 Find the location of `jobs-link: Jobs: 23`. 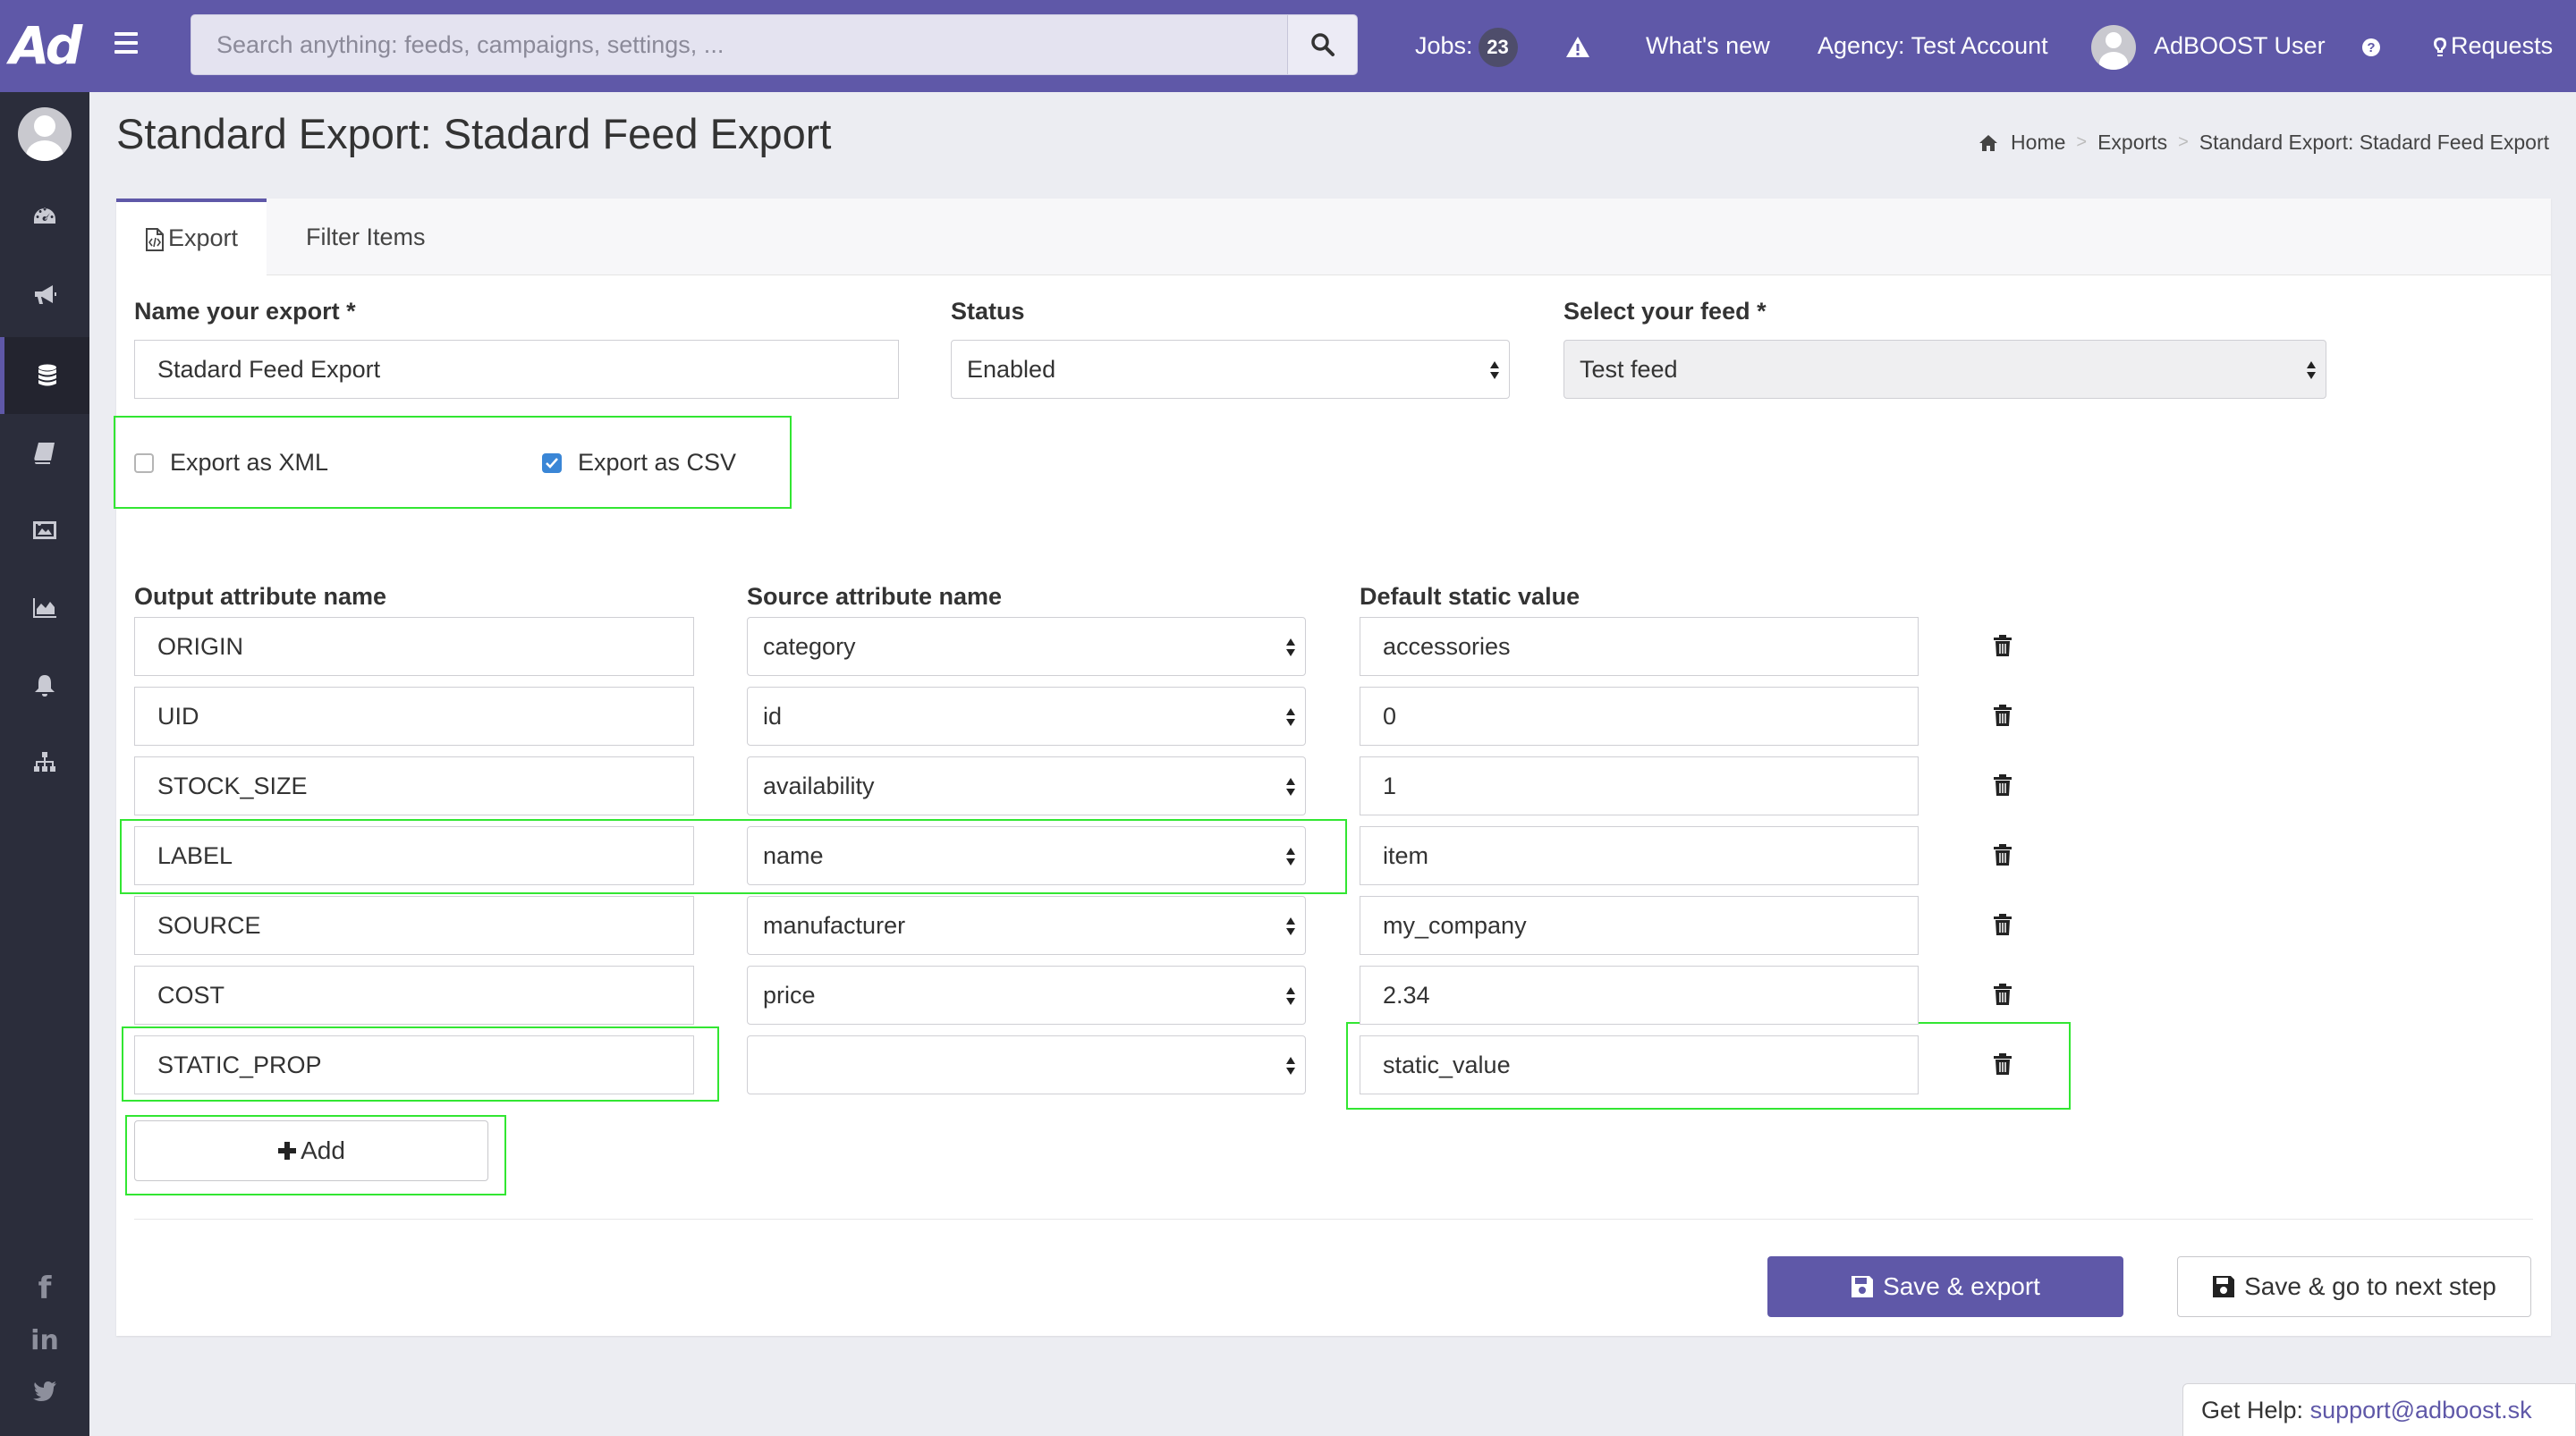

jobs-link: Jobs: 23 is located at coordinates (1466, 46).